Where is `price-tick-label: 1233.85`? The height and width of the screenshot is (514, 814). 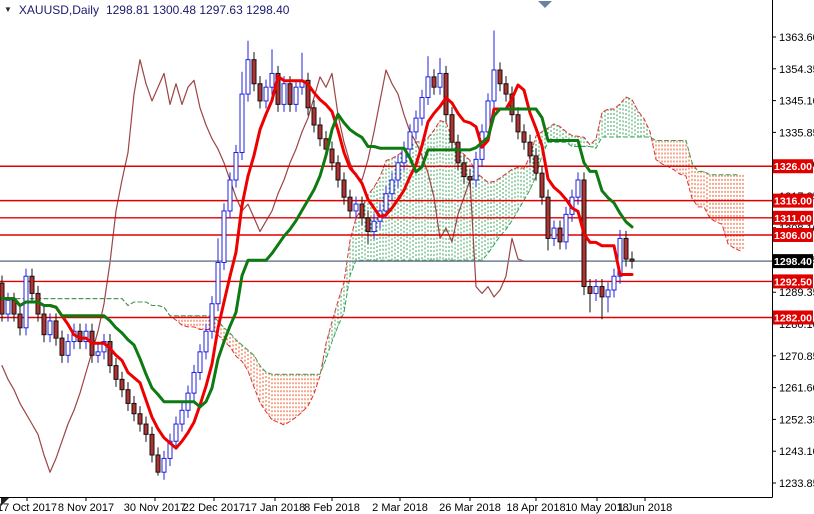
price-tick-label: 1233.85 is located at coordinates (796, 484).